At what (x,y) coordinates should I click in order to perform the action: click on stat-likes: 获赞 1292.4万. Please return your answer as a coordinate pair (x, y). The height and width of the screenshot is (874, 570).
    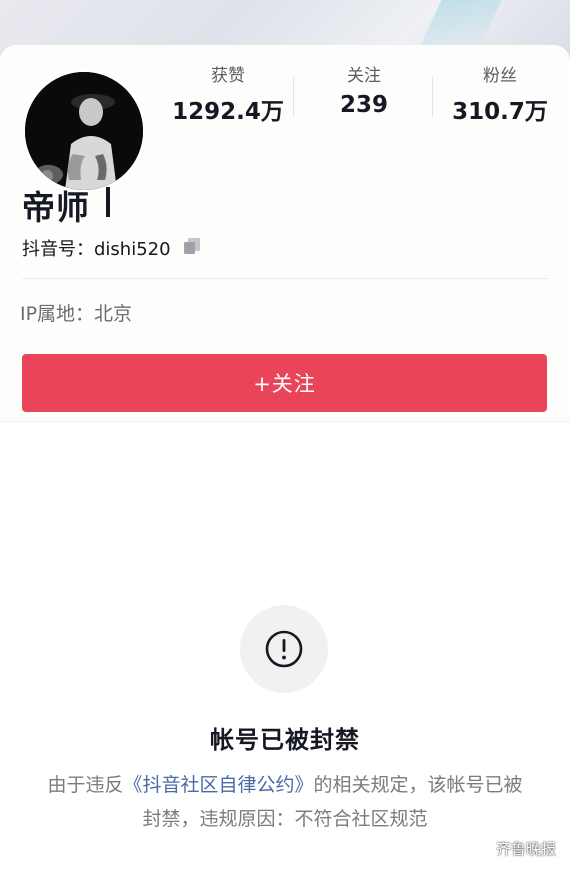
    Looking at the image, I should click on (228, 92).